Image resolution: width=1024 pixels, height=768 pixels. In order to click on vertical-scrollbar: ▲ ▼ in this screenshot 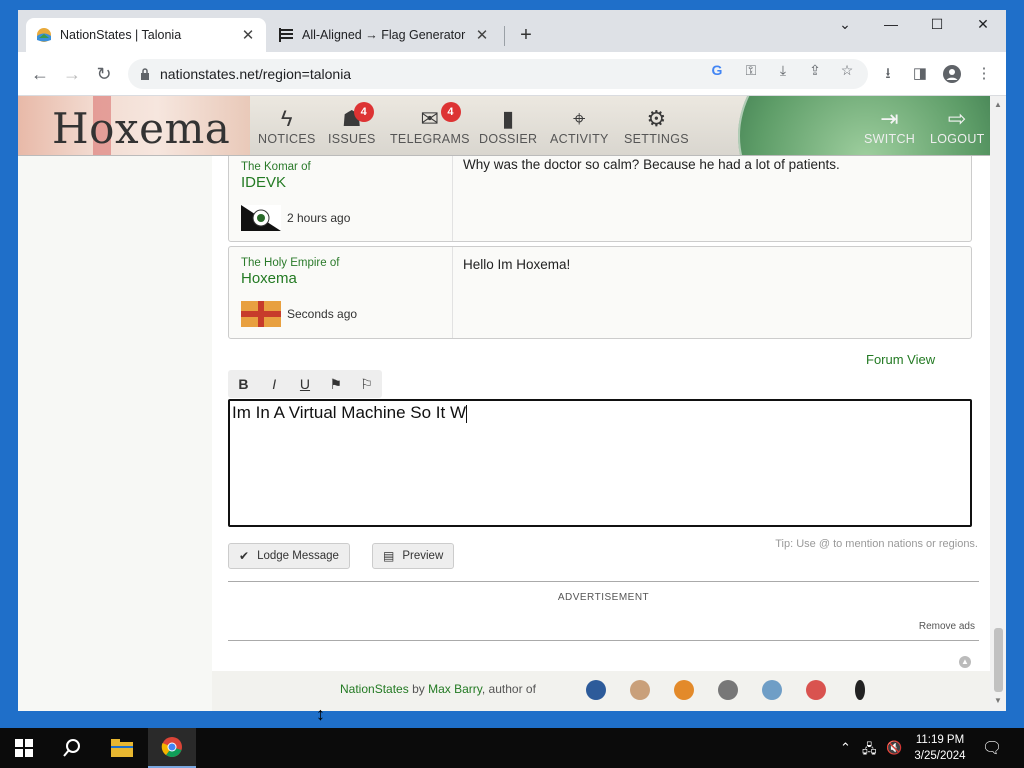, I will do `click(998, 403)`.